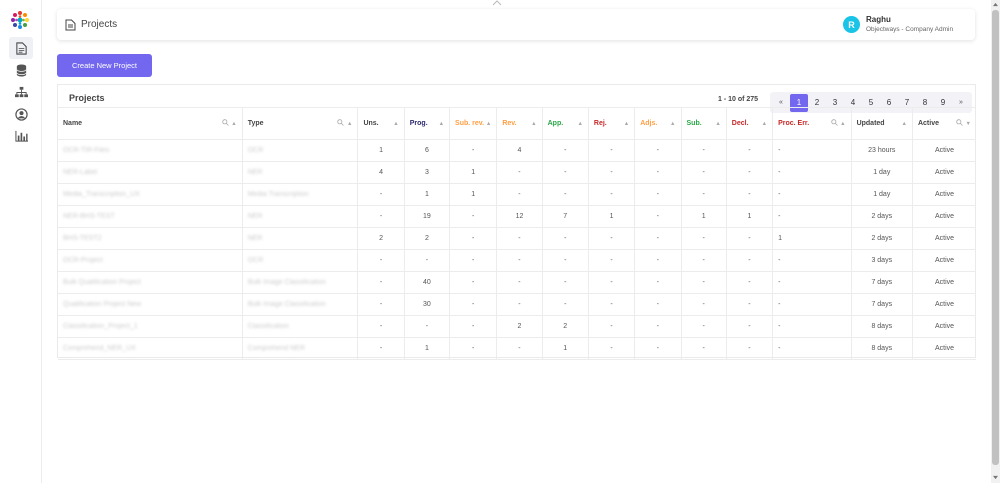  I want to click on table-row: OCR-TIR-Files OCR 1 6-4- - - - - -23 hours Active, so click(517, 150).